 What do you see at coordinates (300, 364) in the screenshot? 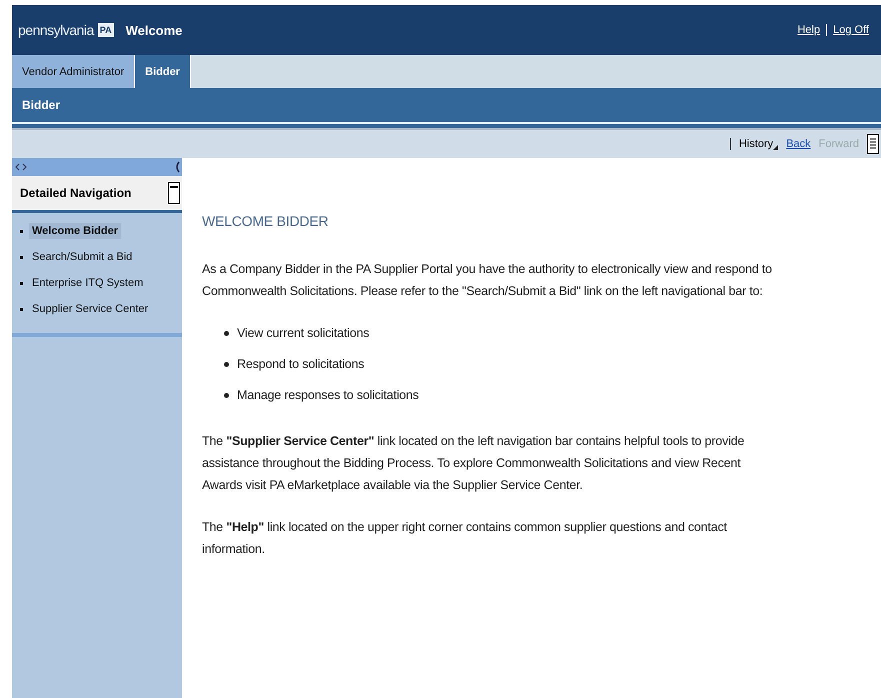
I see `bullet-item: Respond to solicitations` at bounding box center [300, 364].